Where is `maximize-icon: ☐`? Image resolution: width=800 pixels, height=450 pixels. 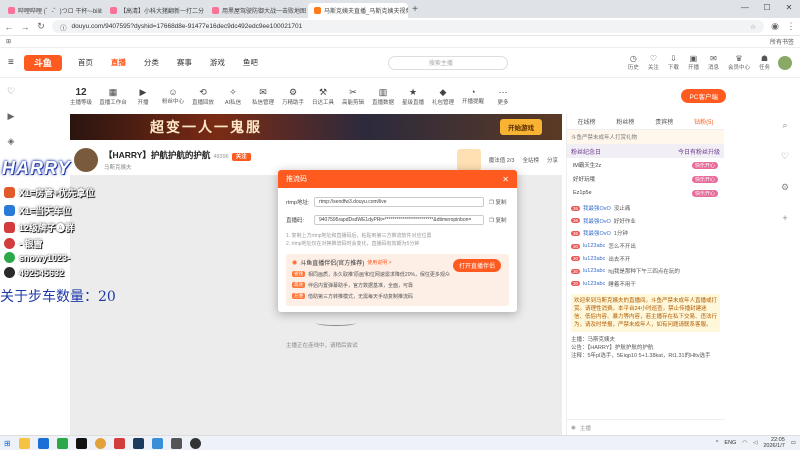 maximize-icon: ☐ is located at coordinates (767, 9).